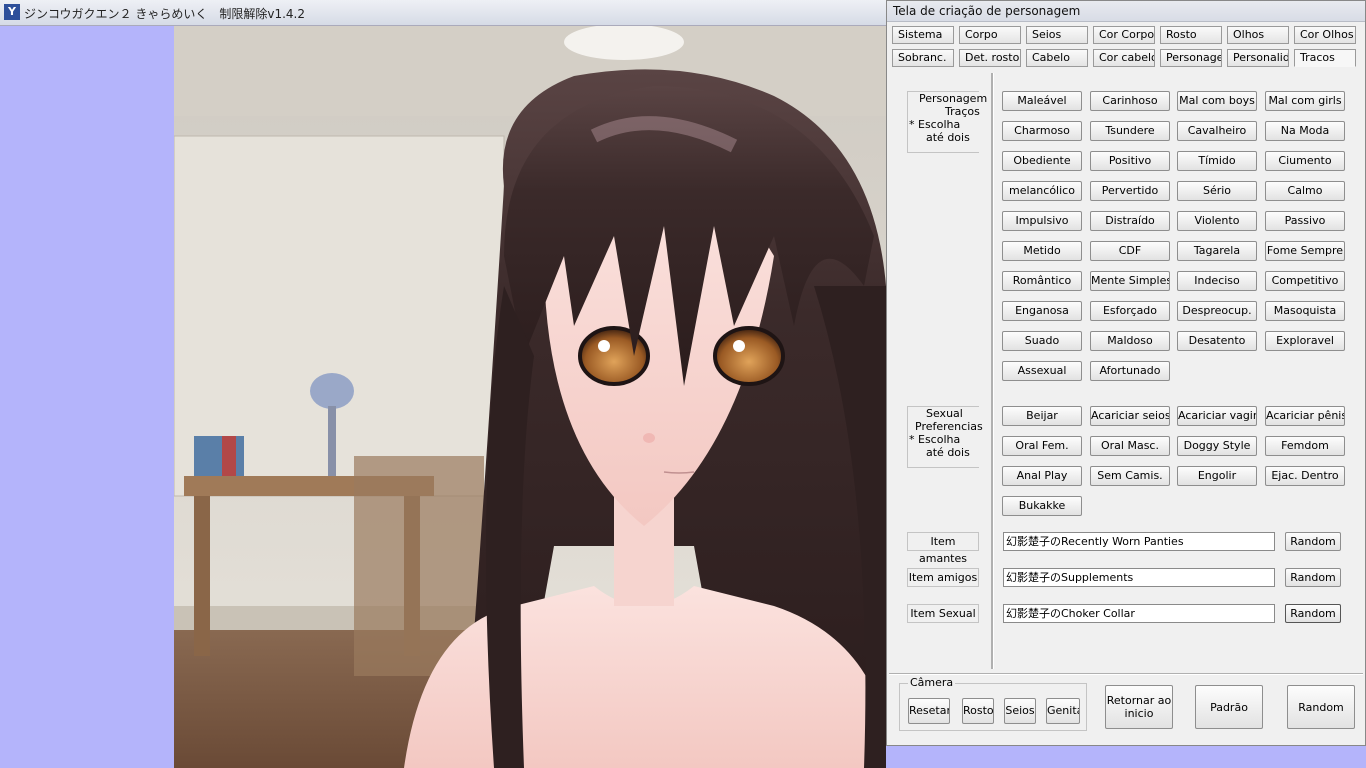  I want to click on trait-button: Romântico, so click(1042, 281).